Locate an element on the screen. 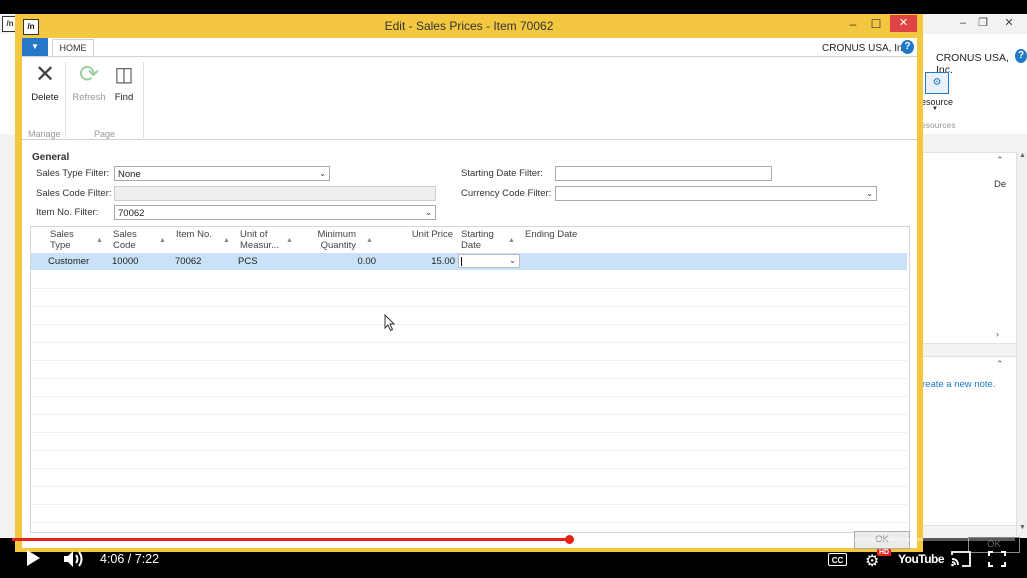  binoculars-icon: ◫ is located at coordinates (124, 75).